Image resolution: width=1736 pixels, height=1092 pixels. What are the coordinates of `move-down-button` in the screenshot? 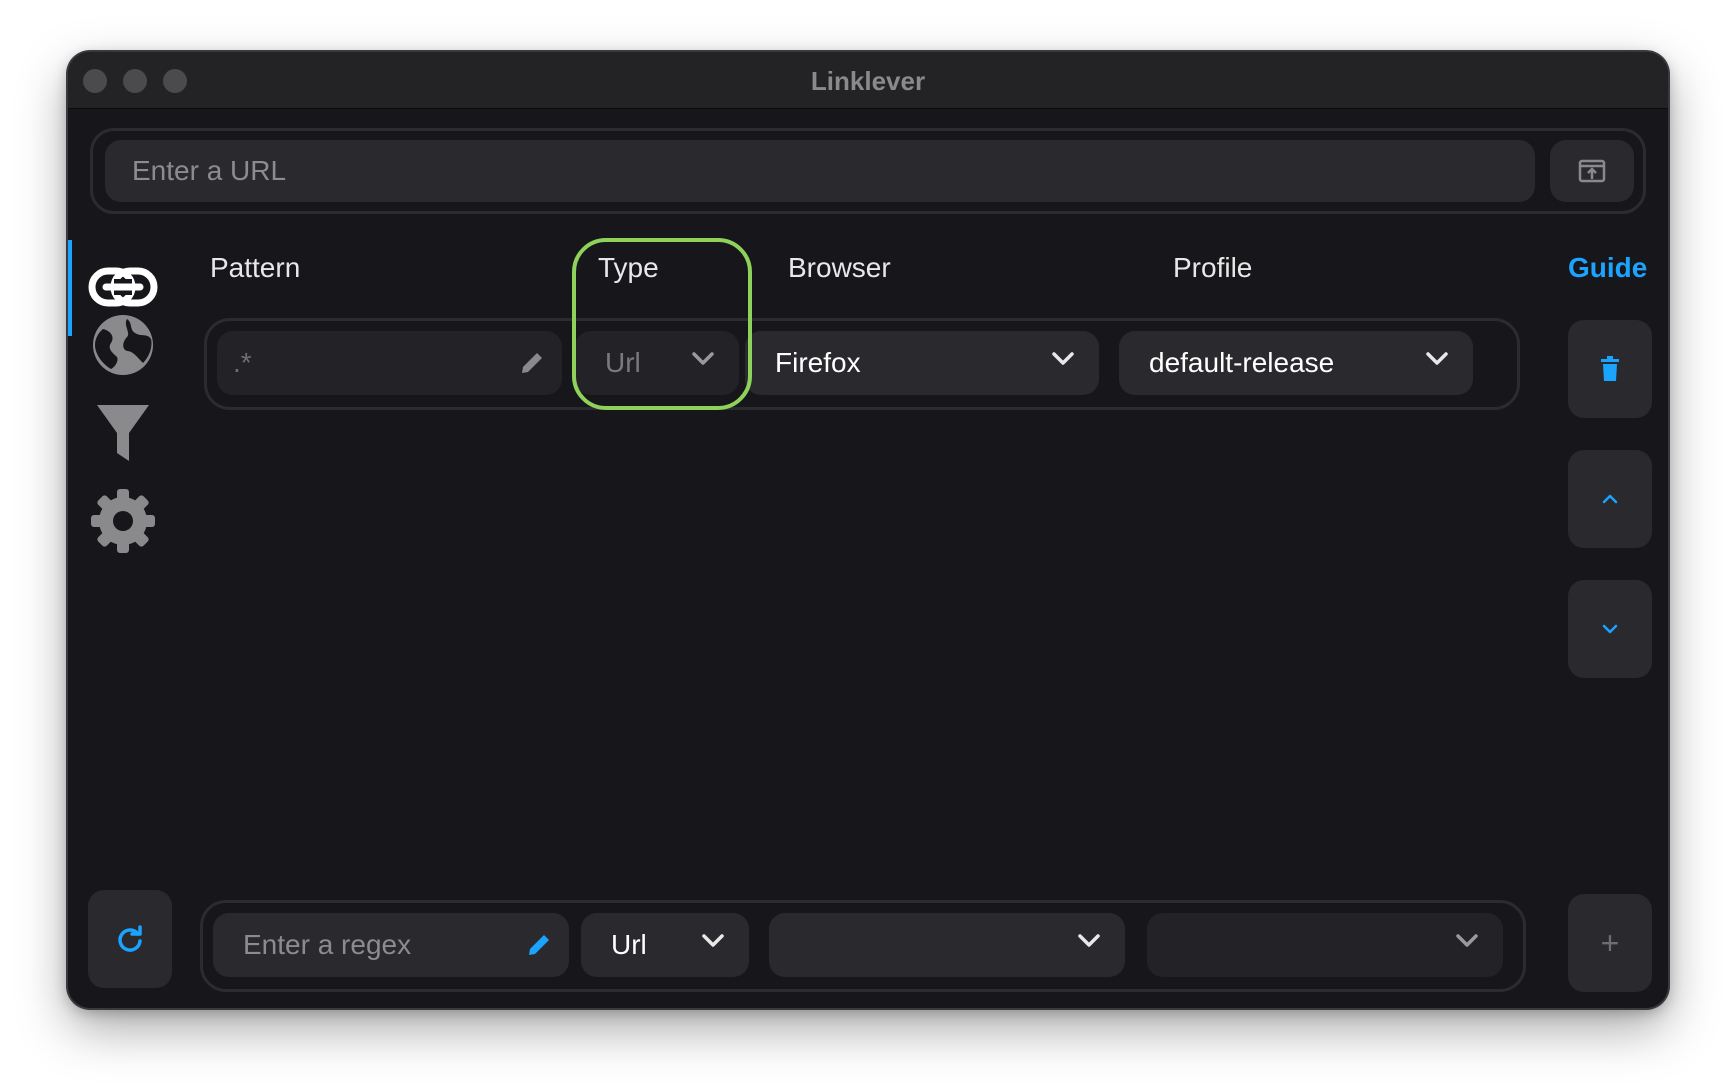 It's located at (1610, 629).